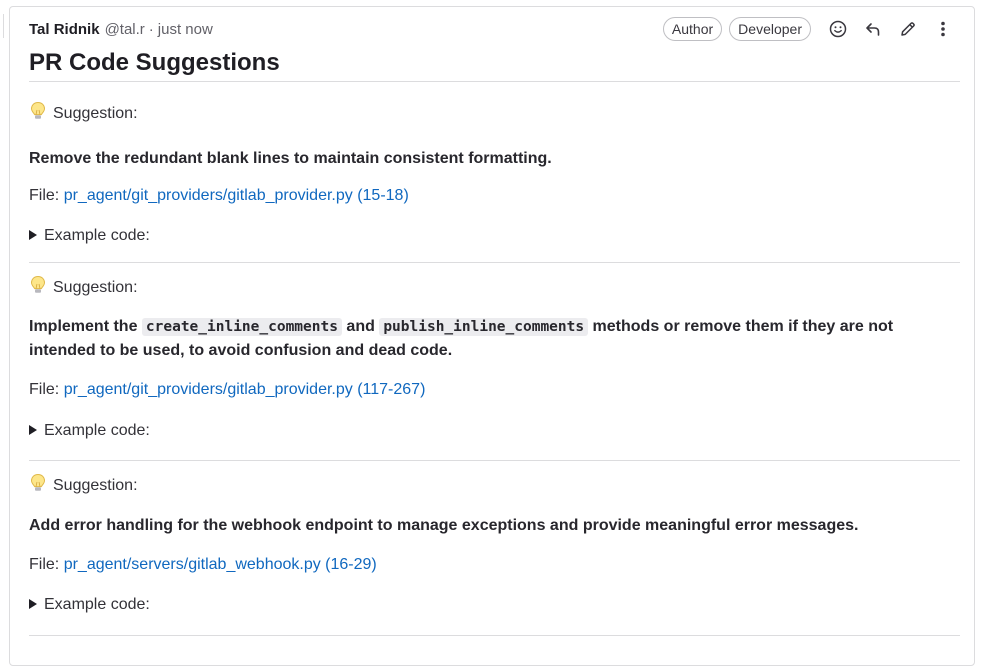 Image resolution: width=985 pixels, height=666 pixels. I want to click on note-actions: Author Developer, so click(810, 29).